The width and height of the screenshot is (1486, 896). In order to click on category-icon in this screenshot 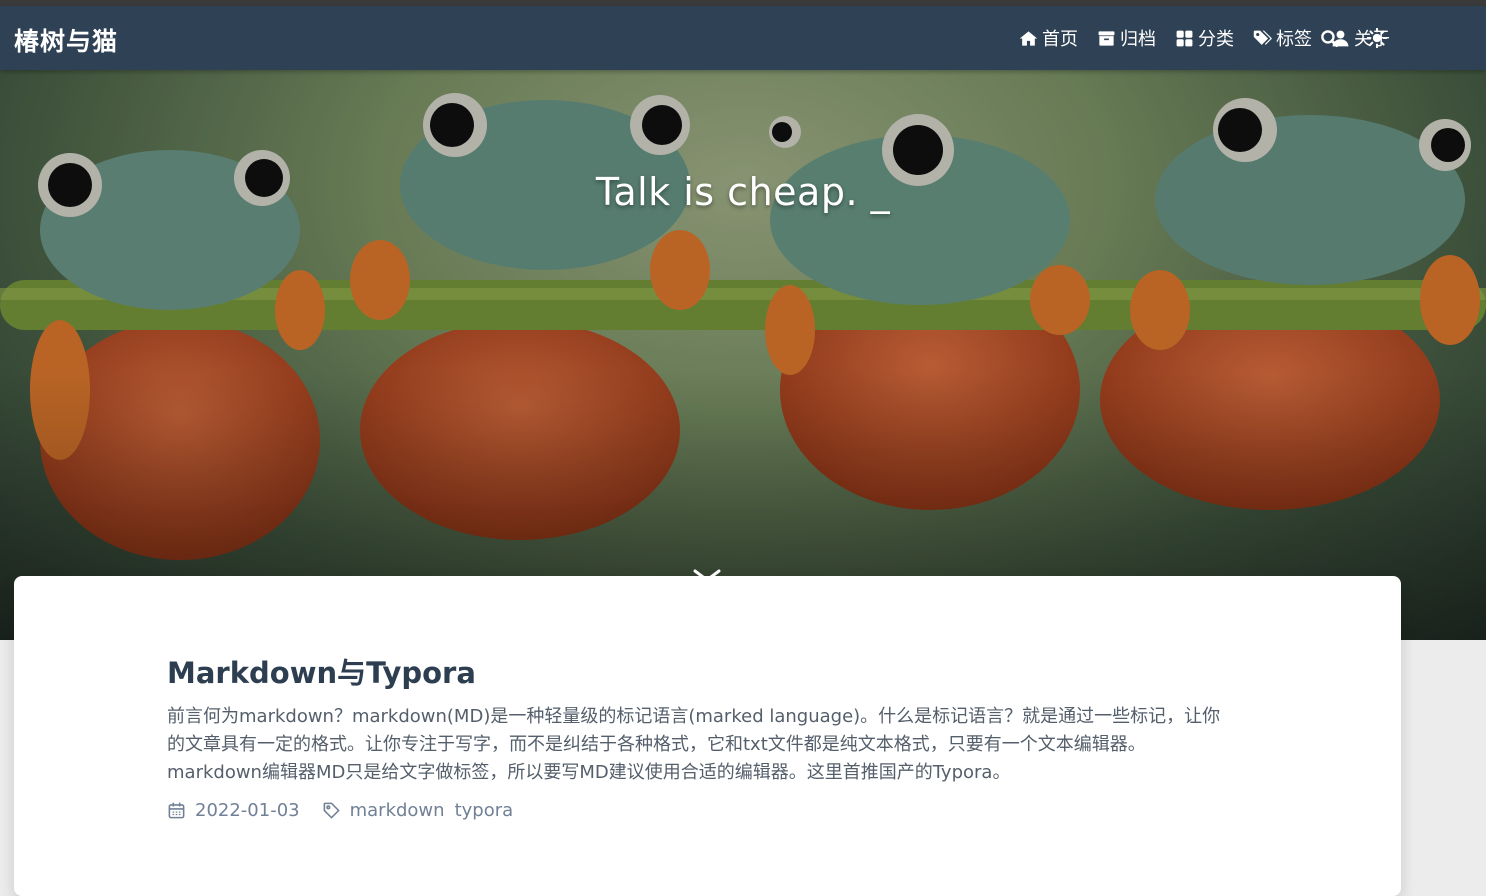, I will do `click(1184, 38)`.